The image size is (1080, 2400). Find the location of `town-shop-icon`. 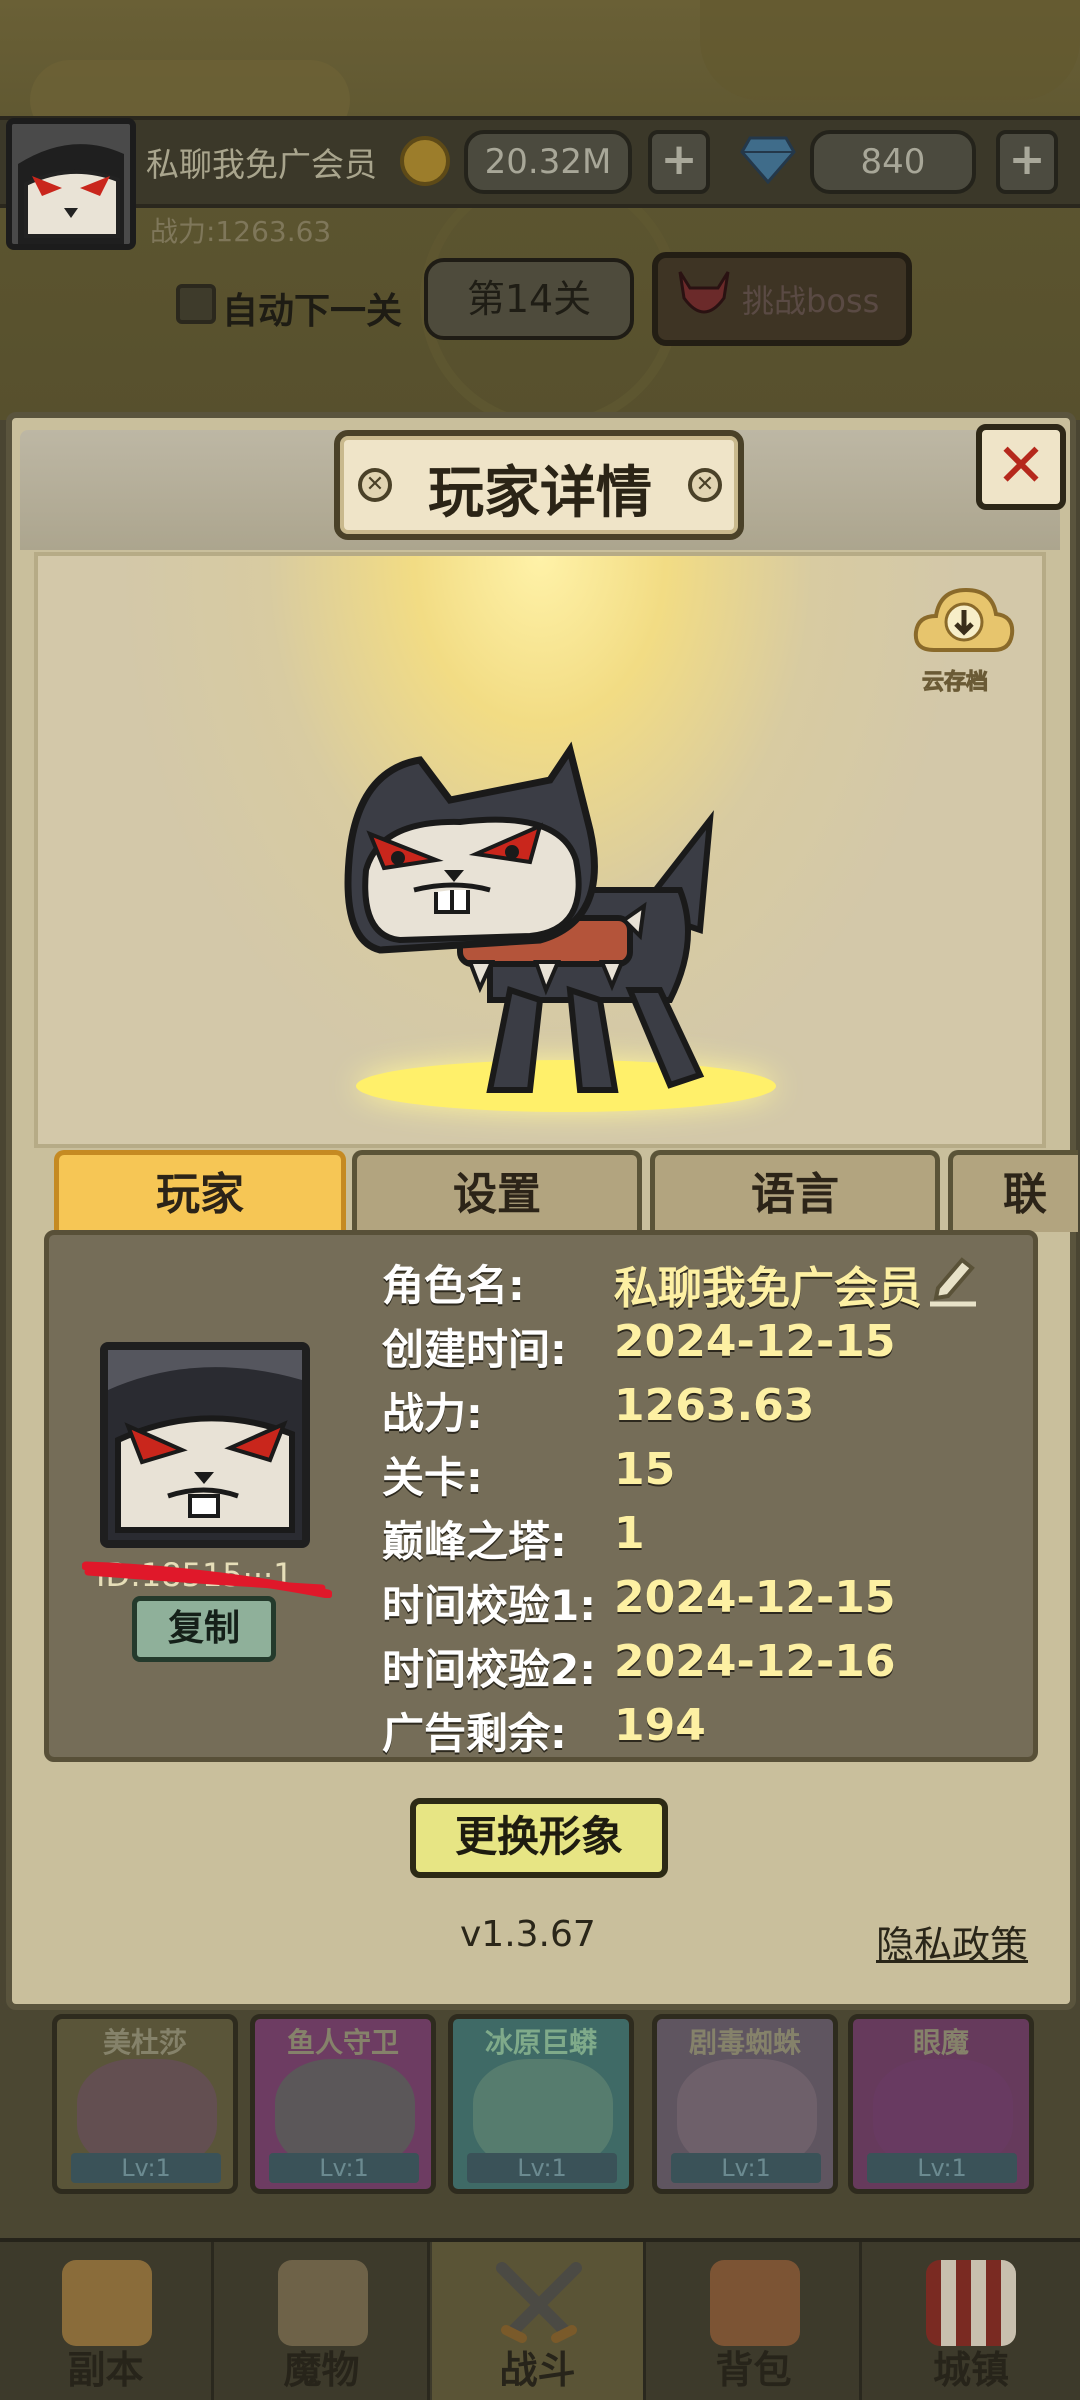

town-shop-icon is located at coordinates (971, 2303).